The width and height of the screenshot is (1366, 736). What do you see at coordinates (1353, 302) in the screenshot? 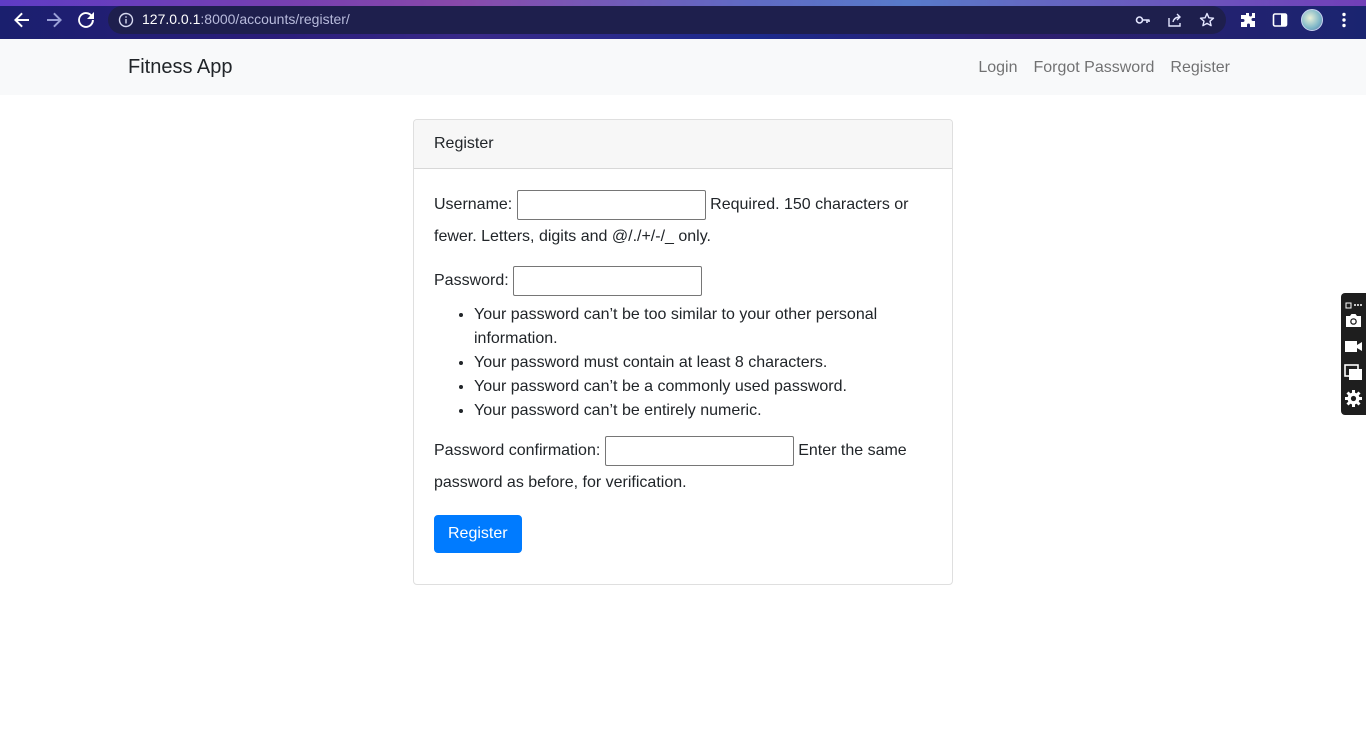
I see `more-icon` at bounding box center [1353, 302].